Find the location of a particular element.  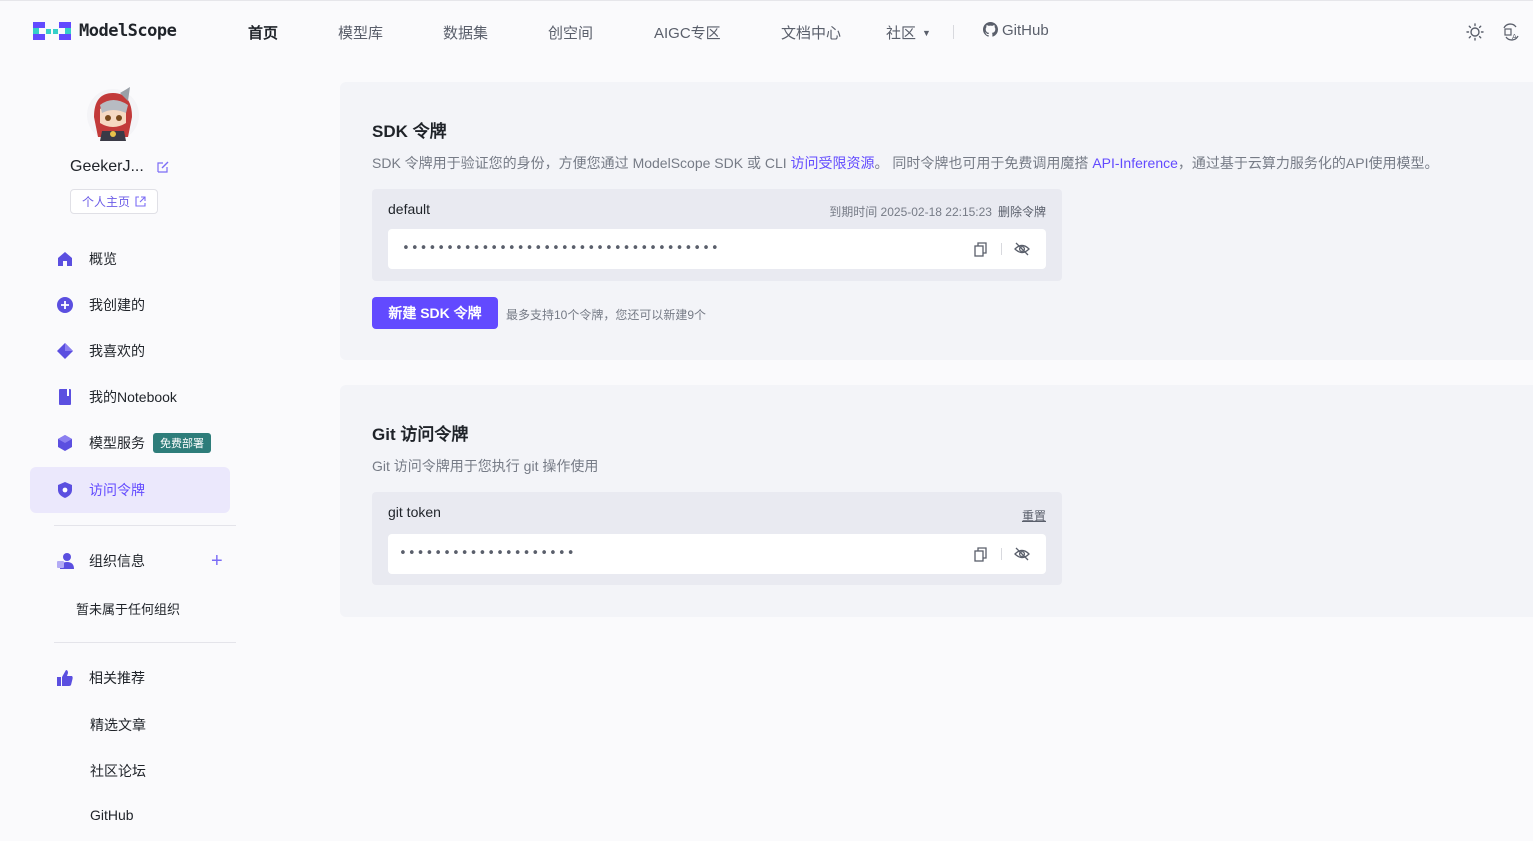

delete-token-button: 删除令牌 is located at coordinates (1022, 212).